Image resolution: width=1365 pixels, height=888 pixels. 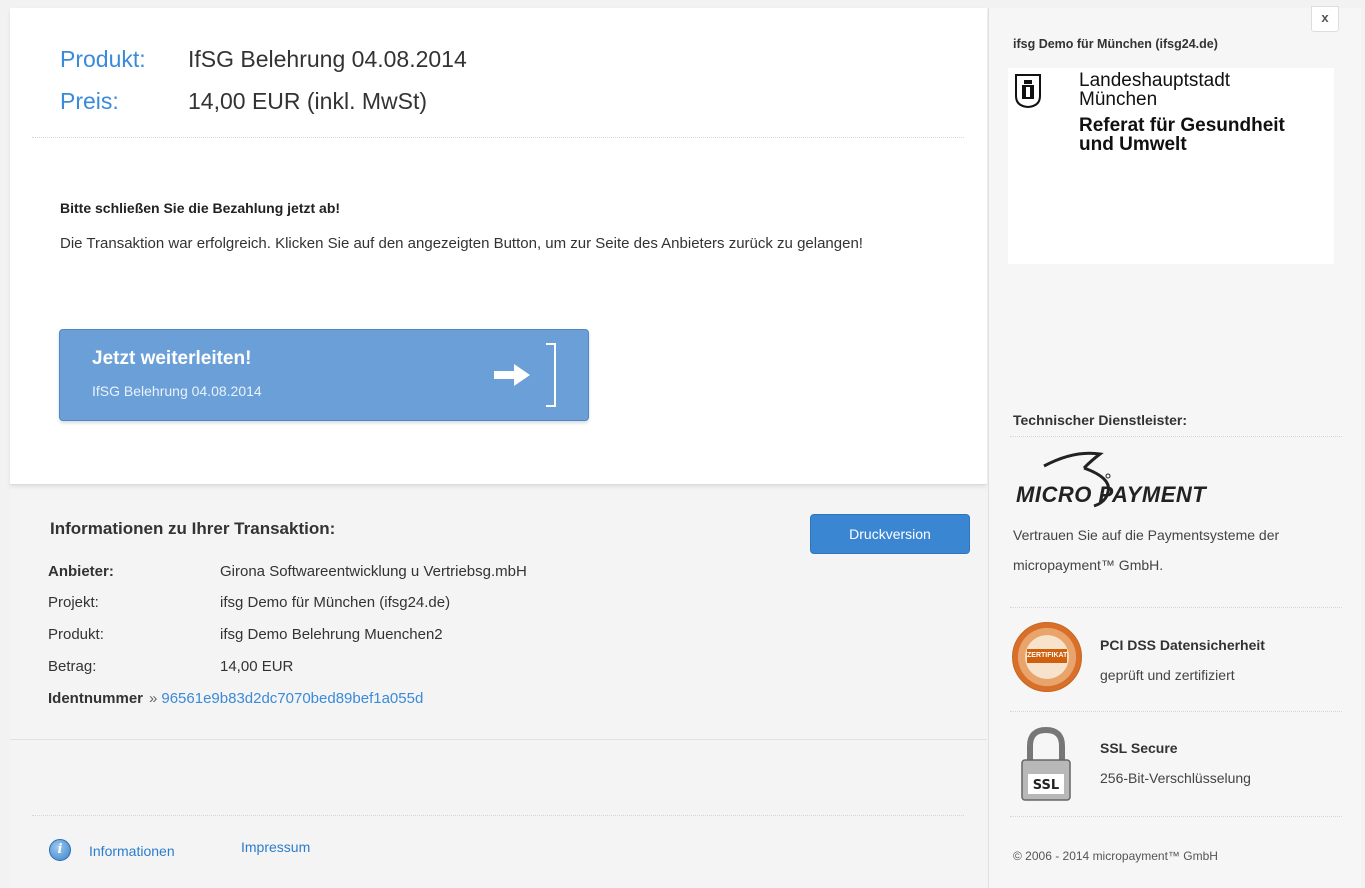 I want to click on imprint-link: Impressum, so click(x=275, y=847).